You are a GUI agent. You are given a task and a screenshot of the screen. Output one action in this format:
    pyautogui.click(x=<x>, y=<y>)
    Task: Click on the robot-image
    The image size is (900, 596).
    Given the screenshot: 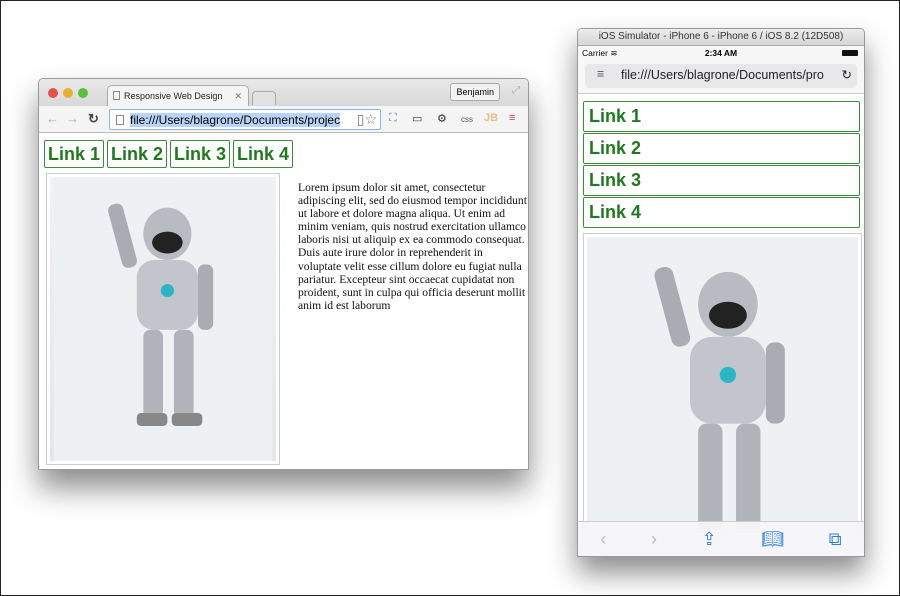 What is the action you would take?
    pyautogui.click(x=163, y=319)
    